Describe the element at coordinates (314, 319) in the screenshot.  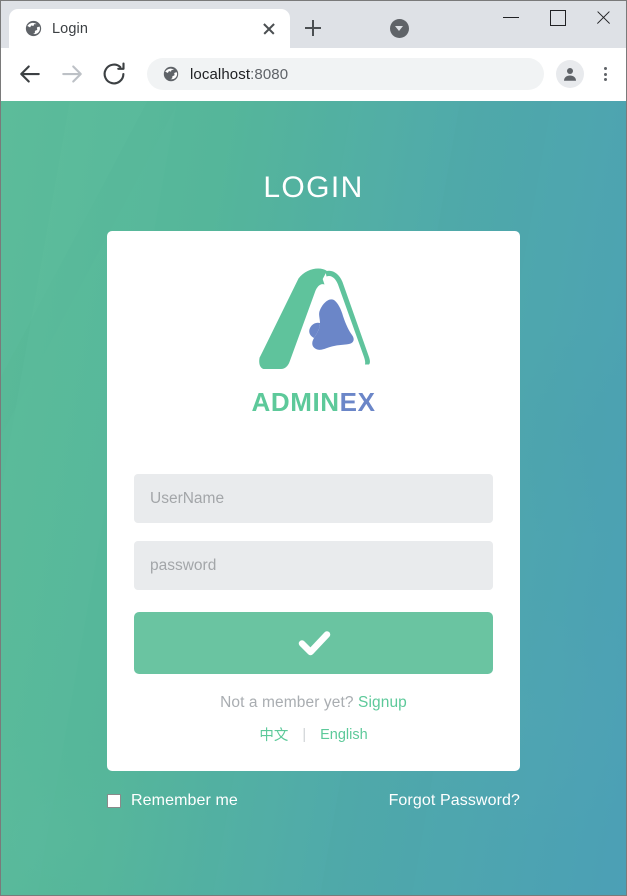
I see `adminex-logo-icon` at that location.